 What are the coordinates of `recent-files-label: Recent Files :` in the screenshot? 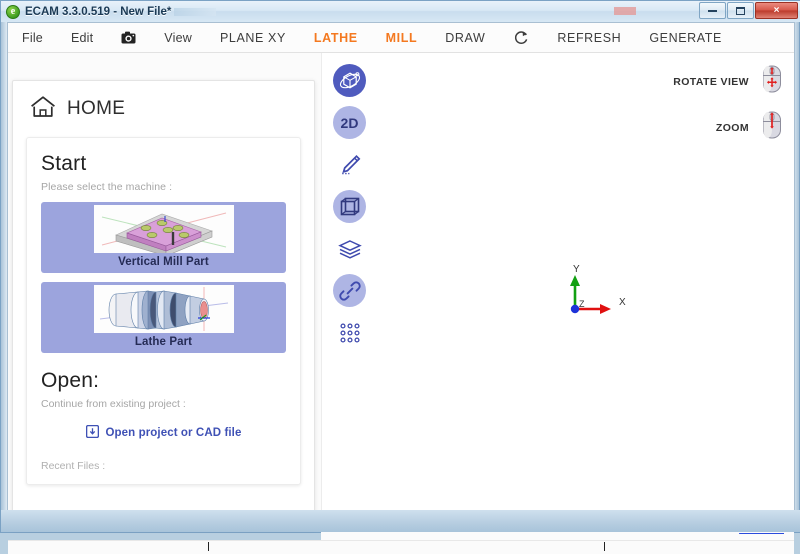 It's located at (73, 466).